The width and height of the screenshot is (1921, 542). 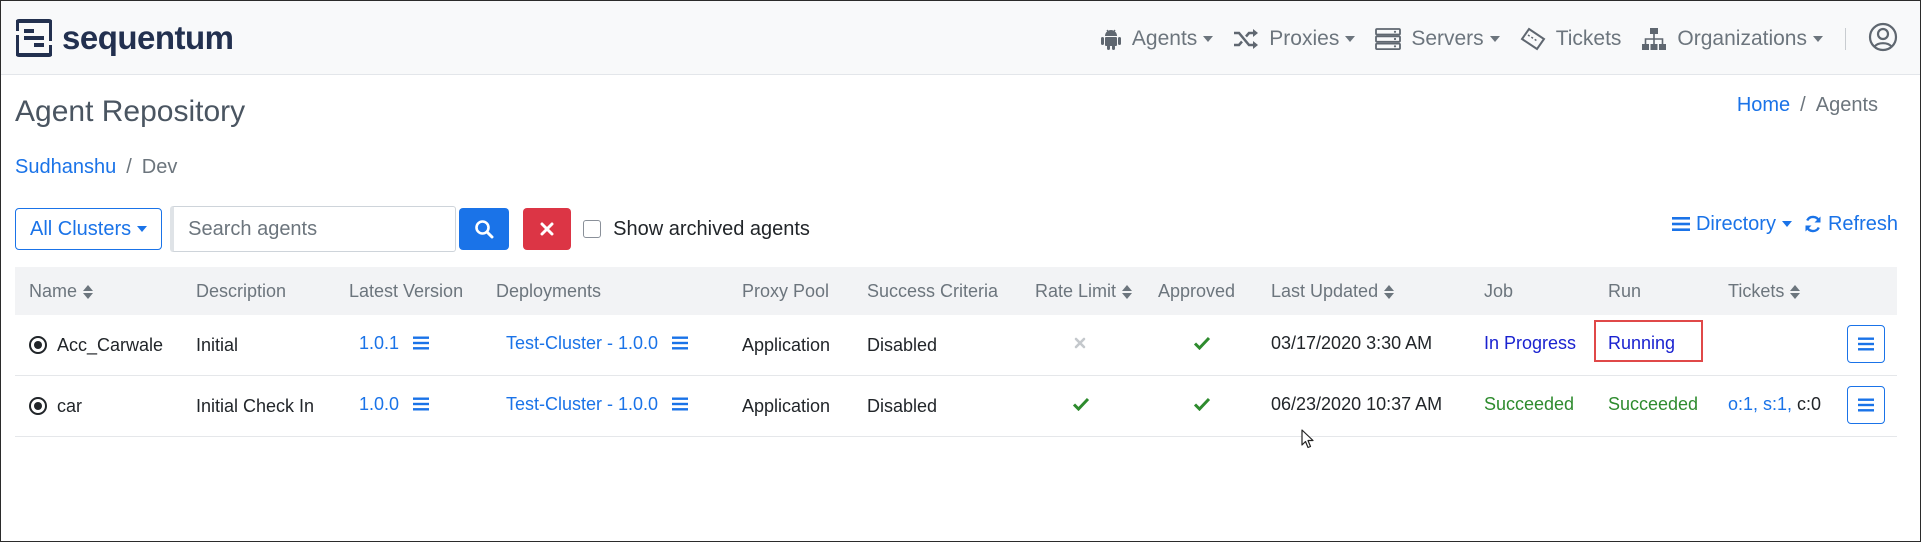 I want to click on column-header-latest-version: Latest Version, so click(x=406, y=291).